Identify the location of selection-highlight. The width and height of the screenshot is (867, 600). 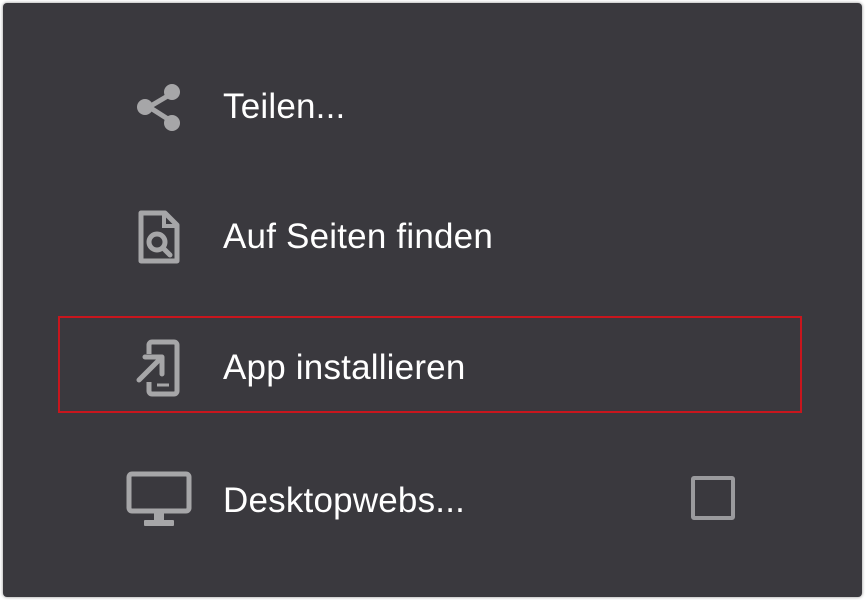
(430, 364).